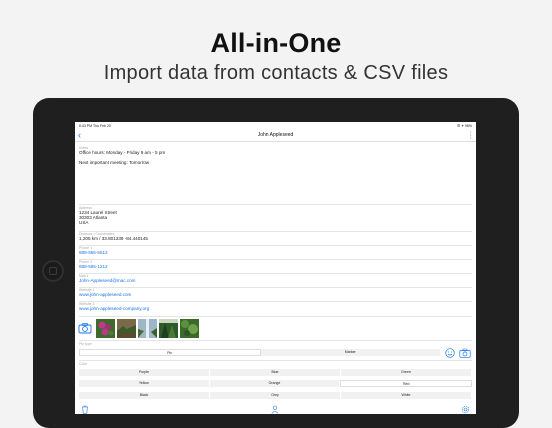  What do you see at coordinates (406, 372) in the screenshot?
I see `color-option: Green` at bounding box center [406, 372].